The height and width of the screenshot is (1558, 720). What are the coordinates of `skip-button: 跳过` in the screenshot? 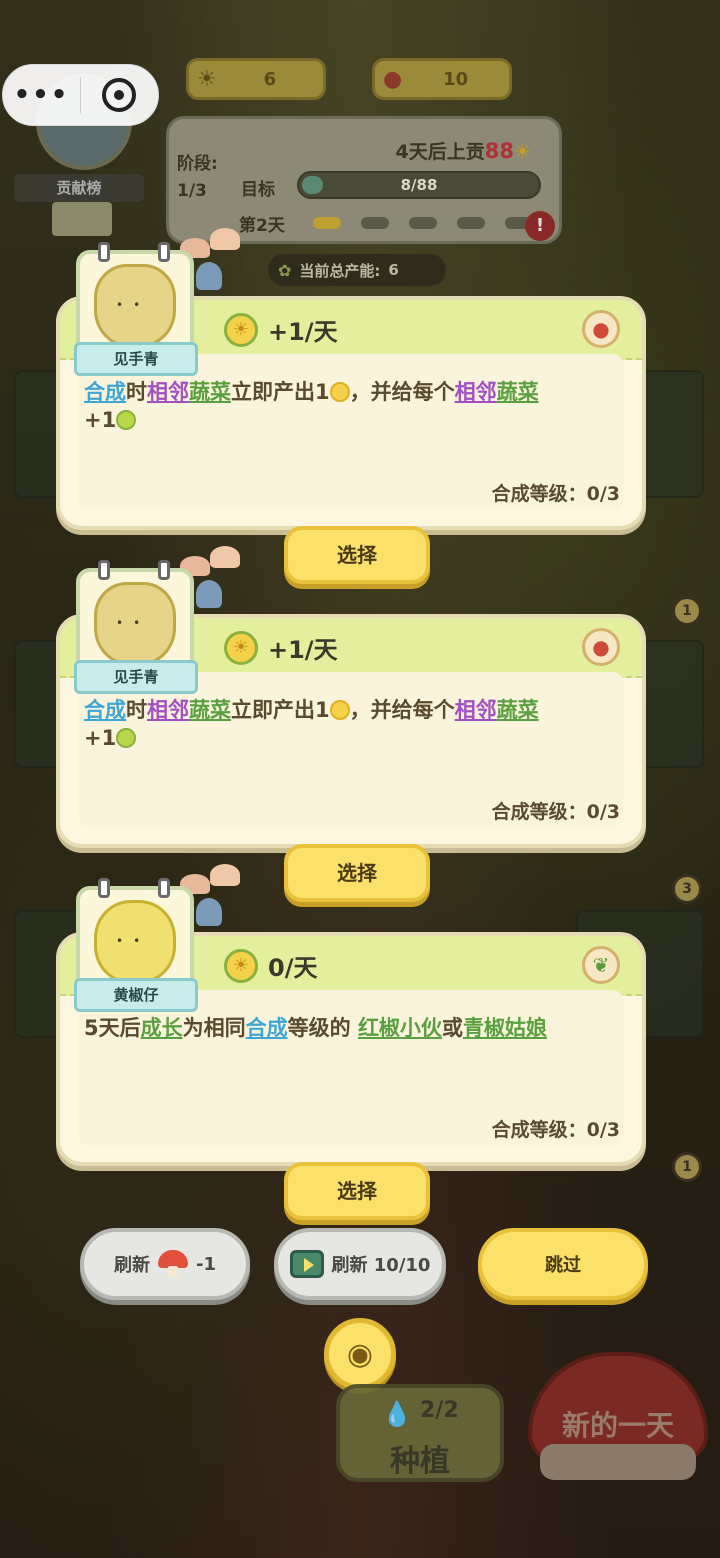 It's located at (563, 1264).